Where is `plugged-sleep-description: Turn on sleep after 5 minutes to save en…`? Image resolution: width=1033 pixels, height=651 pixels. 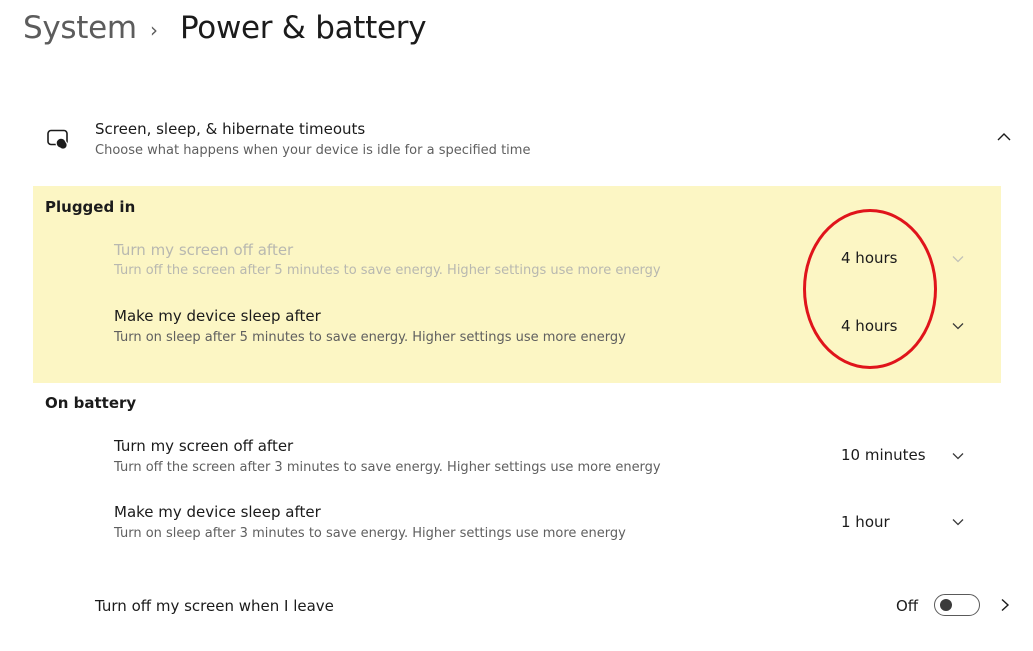 plugged-sleep-description: Turn on sleep after 5 minutes to save en… is located at coordinates (370, 337).